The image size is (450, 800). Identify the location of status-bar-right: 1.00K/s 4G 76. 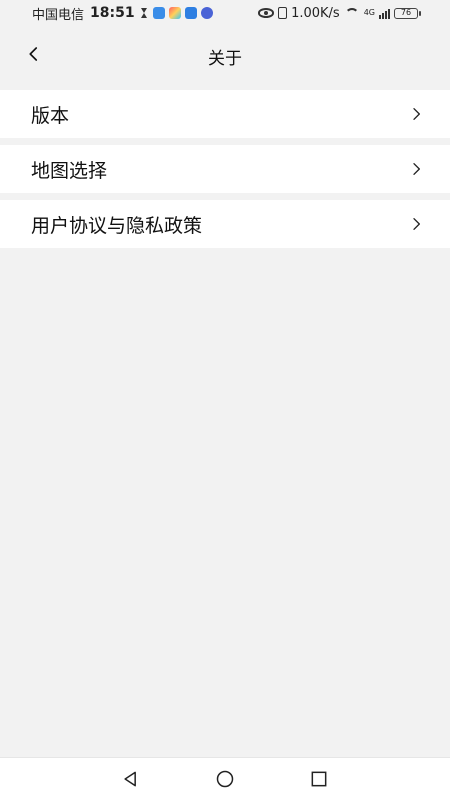
(339, 13).